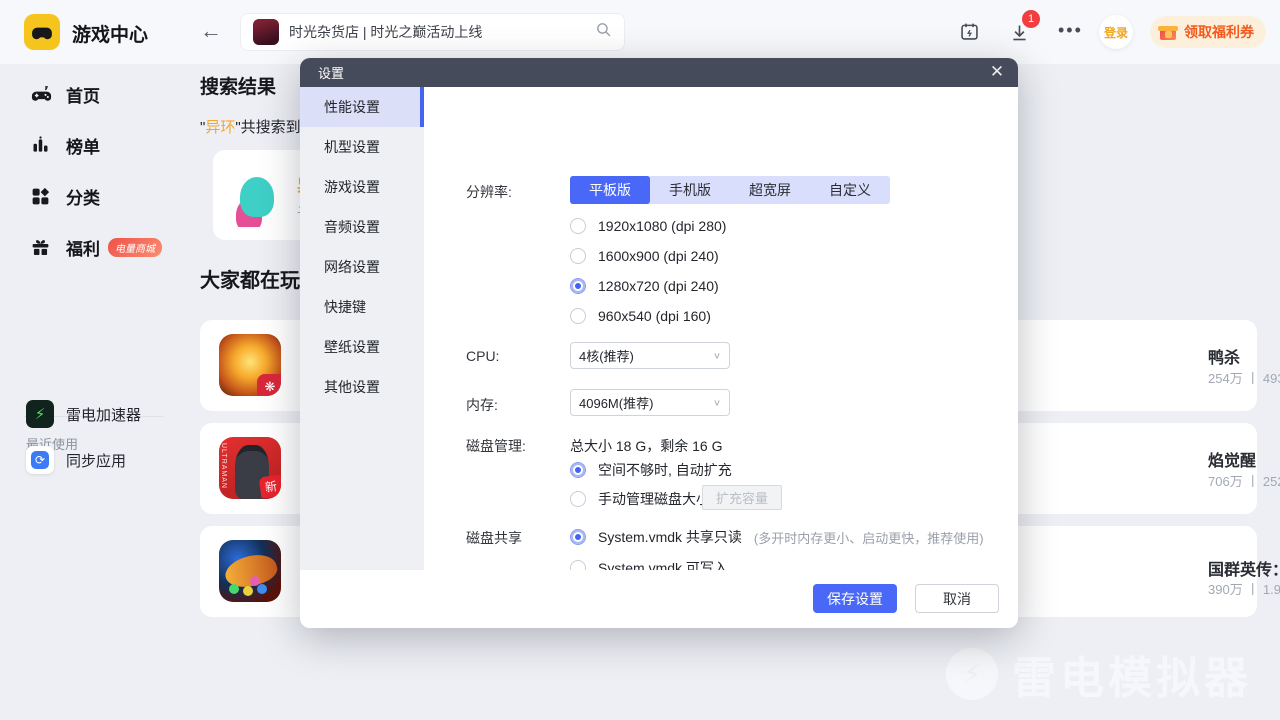 The image size is (1280, 720). Describe the element at coordinates (640, 316) in the screenshot. I see `resolution-option-960: 960x540 (dpi 160)` at that location.